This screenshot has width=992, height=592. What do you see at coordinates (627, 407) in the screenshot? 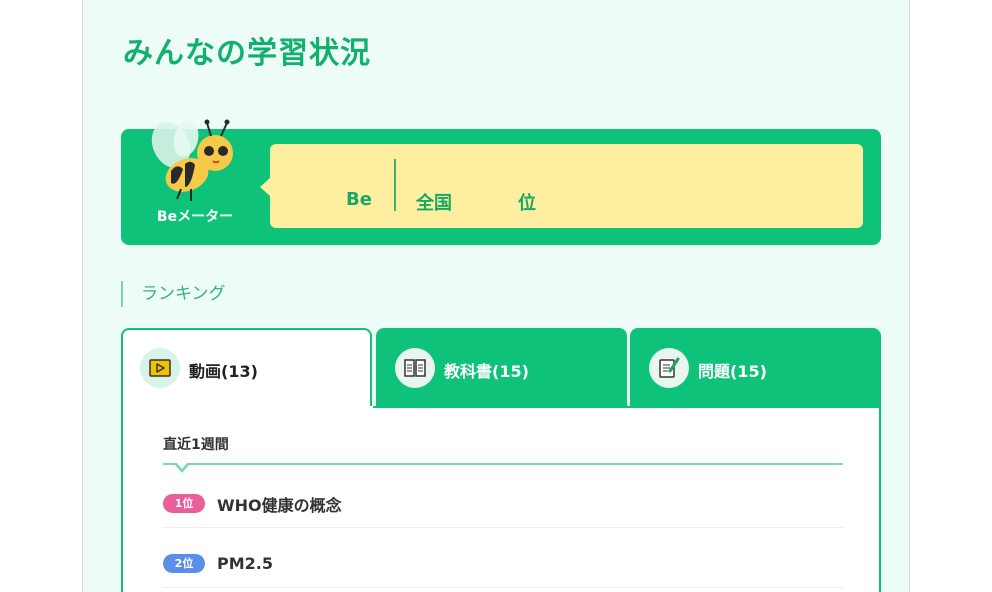
I see `panel-top-border` at bounding box center [627, 407].